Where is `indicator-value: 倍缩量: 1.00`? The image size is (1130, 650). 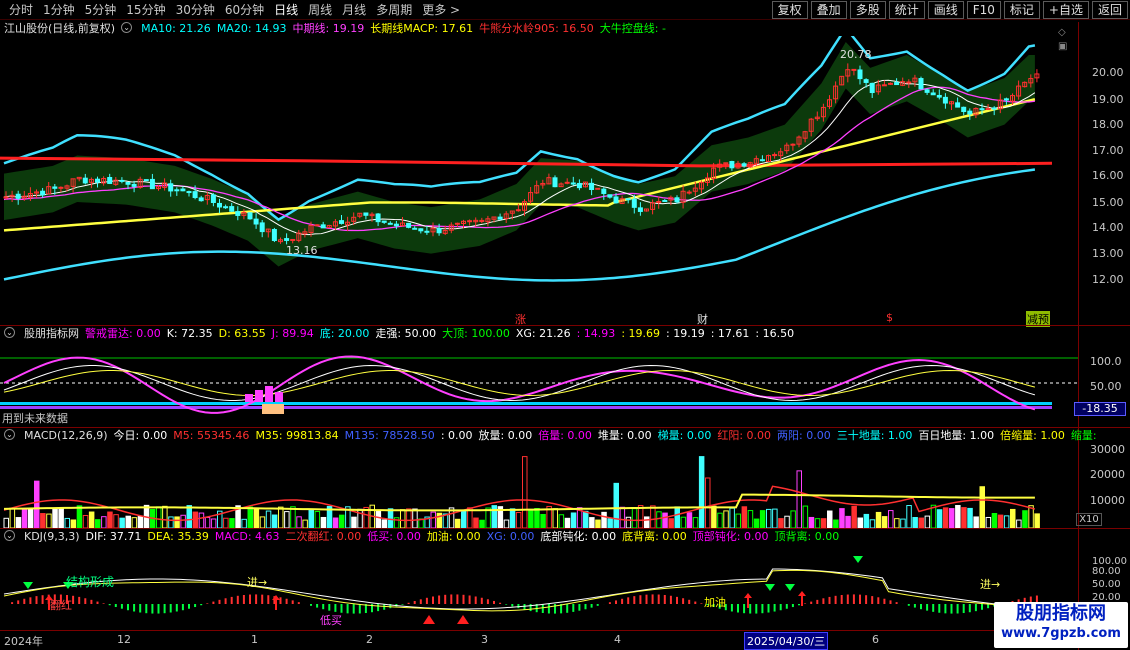
indicator-value: 倍缩量: 1.00 is located at coordinates (1032, 435).